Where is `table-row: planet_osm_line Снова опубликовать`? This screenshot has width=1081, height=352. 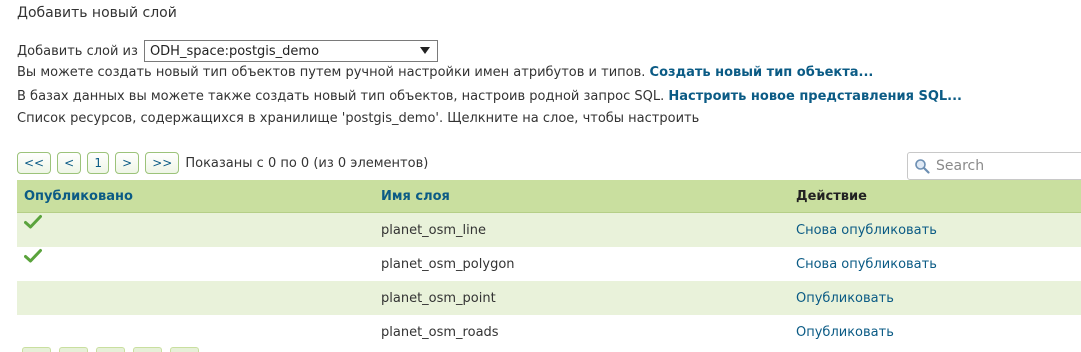
table-row: planet_osm_line Снова опубликовать is located at coordinates (549, 230).